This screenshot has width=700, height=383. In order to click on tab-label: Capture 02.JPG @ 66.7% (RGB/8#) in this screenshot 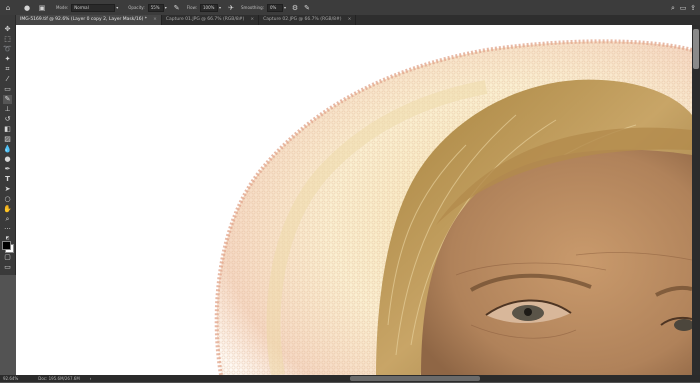, I will do `click(302, 19)`.